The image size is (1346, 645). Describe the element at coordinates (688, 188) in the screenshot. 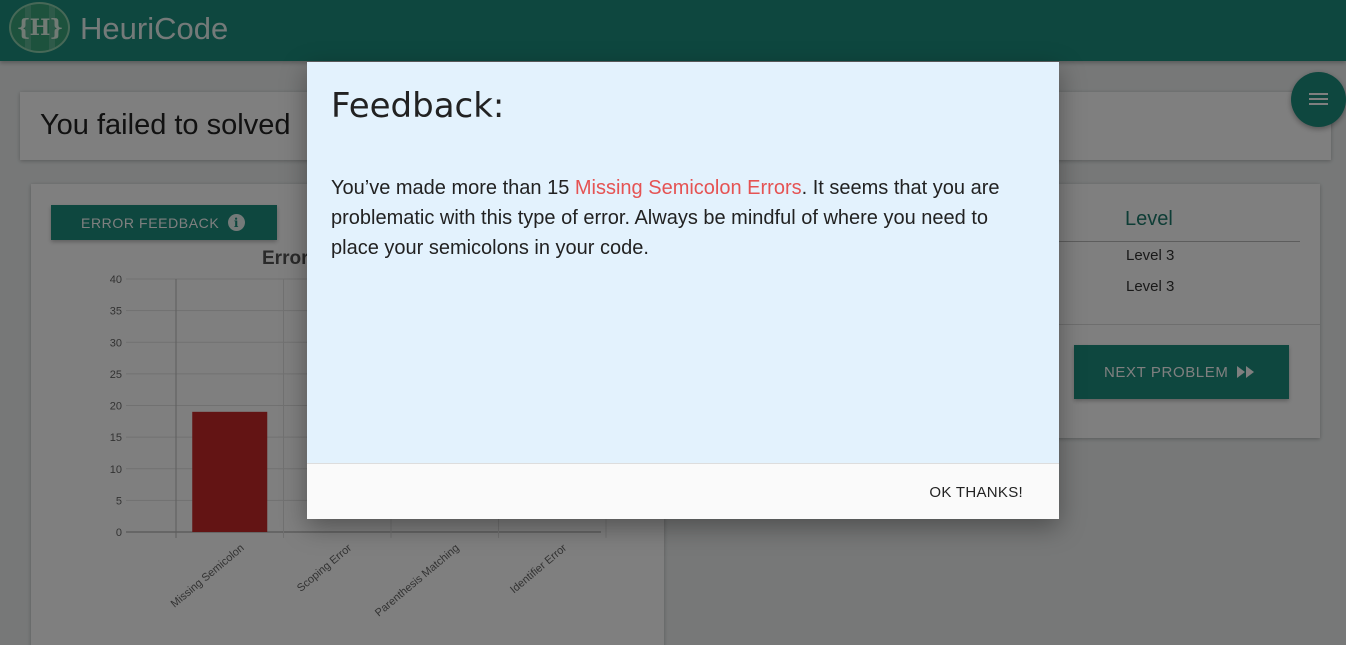

I see `highlighted-error-type: Missing Semicolon Errors` at that location.